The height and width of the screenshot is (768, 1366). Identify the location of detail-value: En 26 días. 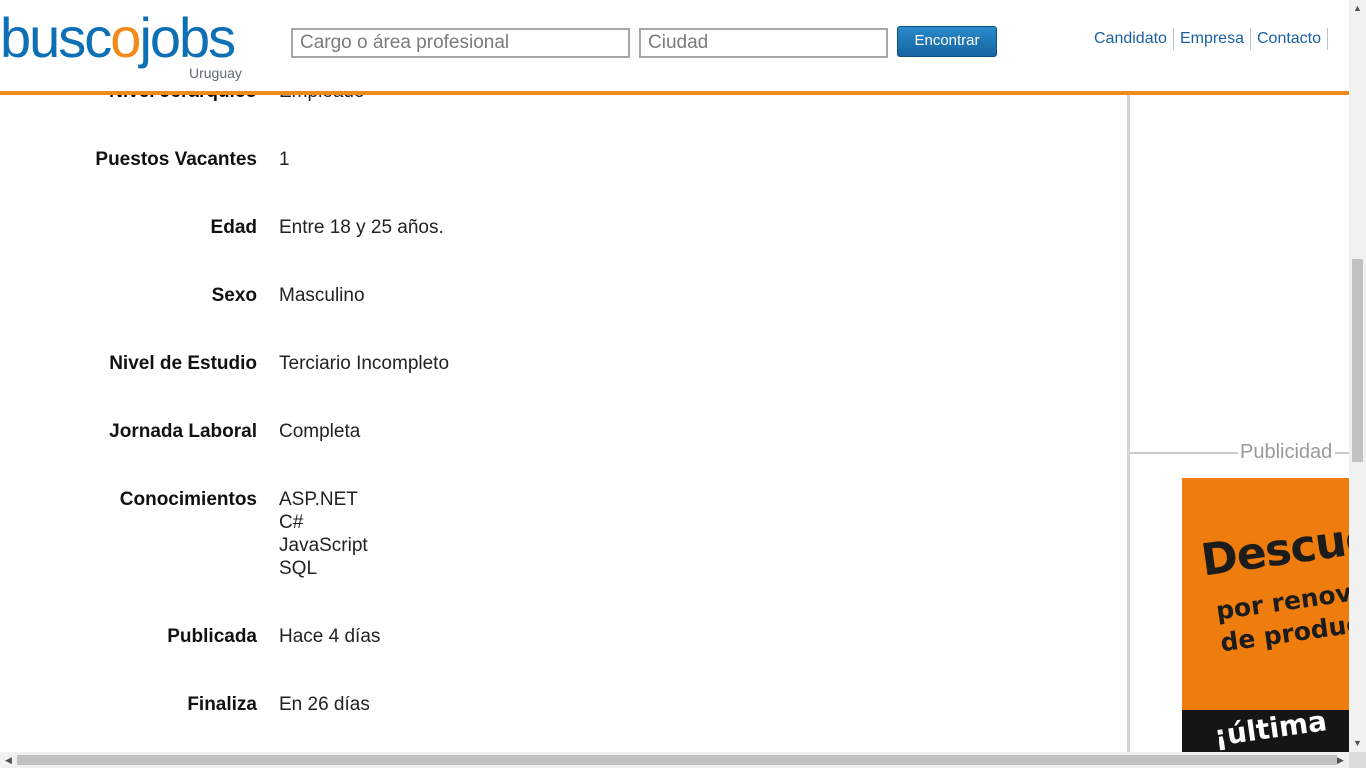
(324, 704).